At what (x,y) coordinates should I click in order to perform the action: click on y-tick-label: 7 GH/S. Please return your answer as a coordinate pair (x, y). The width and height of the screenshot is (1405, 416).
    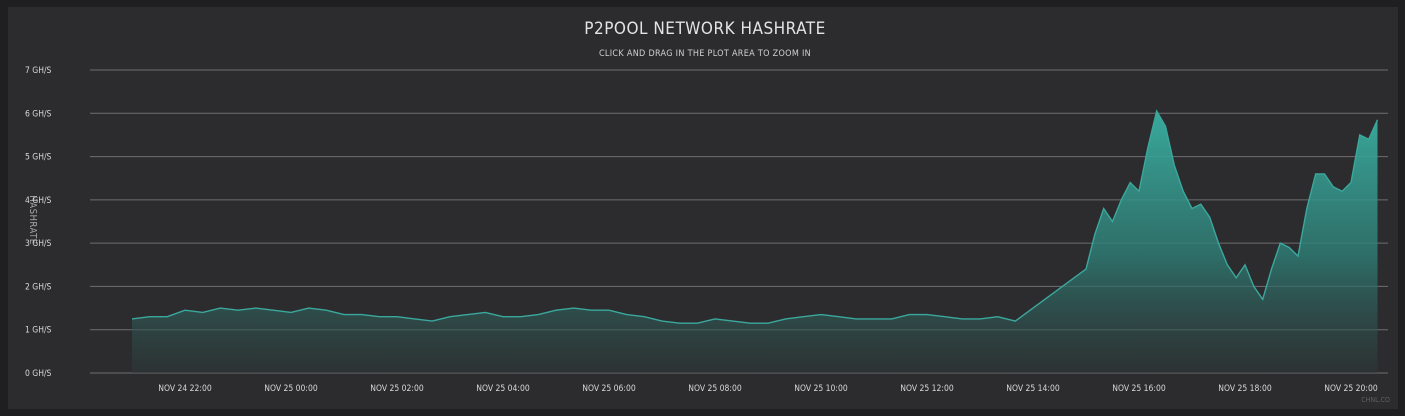
    Looking at the image, I should click on (38, 71).